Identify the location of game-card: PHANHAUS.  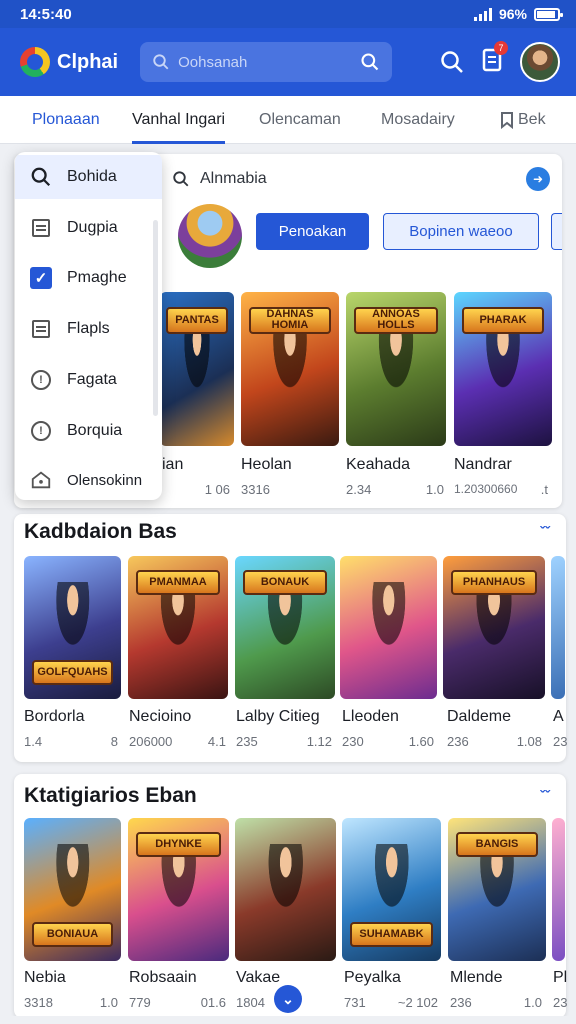
(494, 627).